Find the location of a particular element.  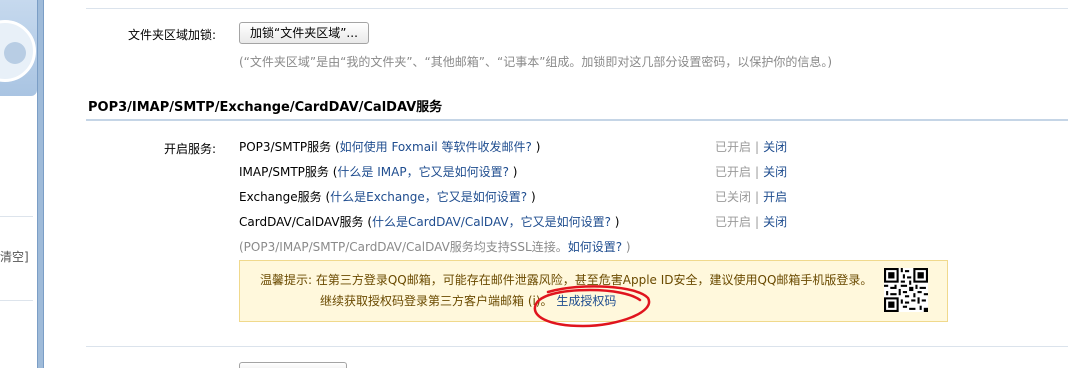

clear-link: 清空] is located at coordinates (14, 256).